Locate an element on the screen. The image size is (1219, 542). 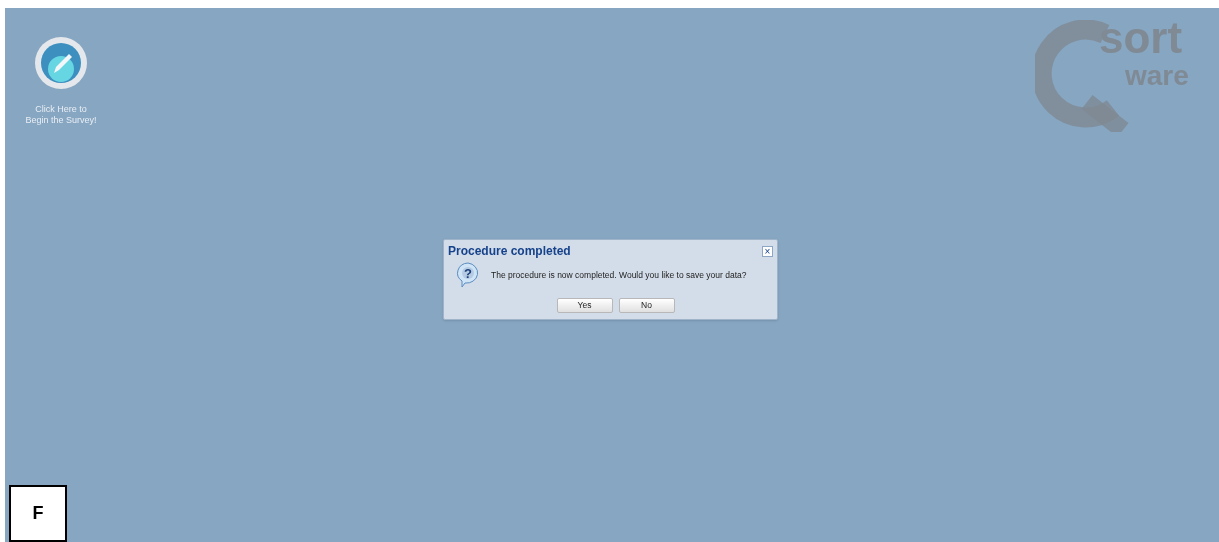
dialog-title: Procedure completed is located at coordinates (509, 251).